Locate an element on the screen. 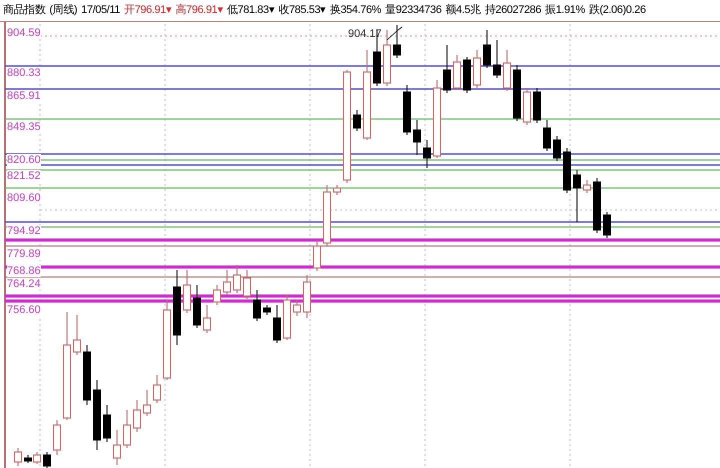 The height and width of the screenshot is (468, 720). price-axis-label: 764.24 is located at coordinates (24, 284).